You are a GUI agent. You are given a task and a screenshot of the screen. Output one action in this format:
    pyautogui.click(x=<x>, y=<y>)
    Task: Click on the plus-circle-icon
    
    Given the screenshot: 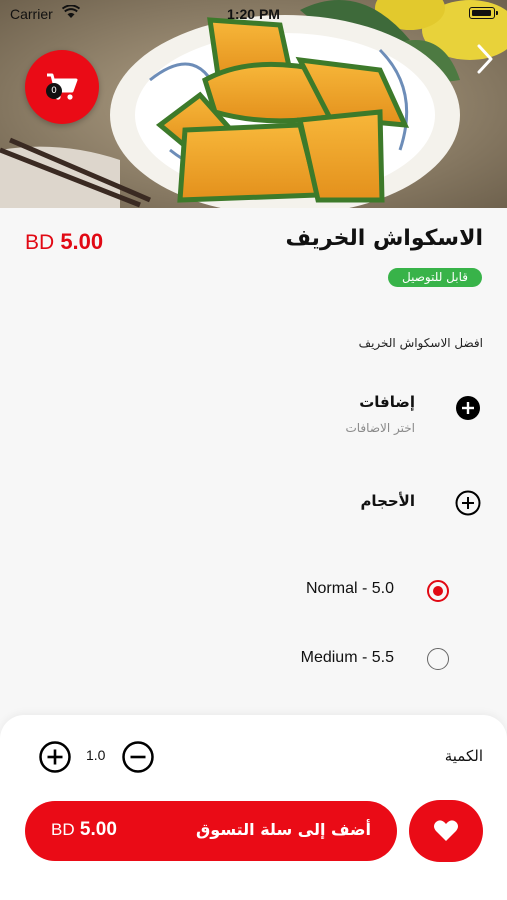 What is the action you would take?
    pyautogui.click(x=55, y=757)
    